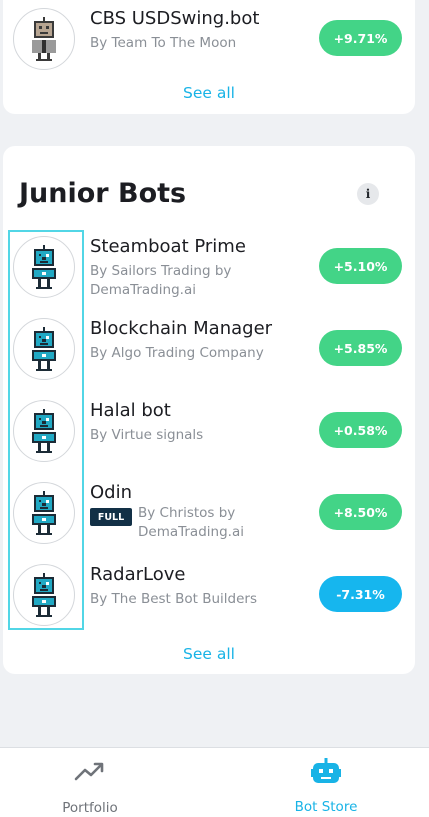  What do you see at coordinates (360, 348) in the screenshot?
I see `performance-badge: +5.85%` at bounding box center [360, 348].